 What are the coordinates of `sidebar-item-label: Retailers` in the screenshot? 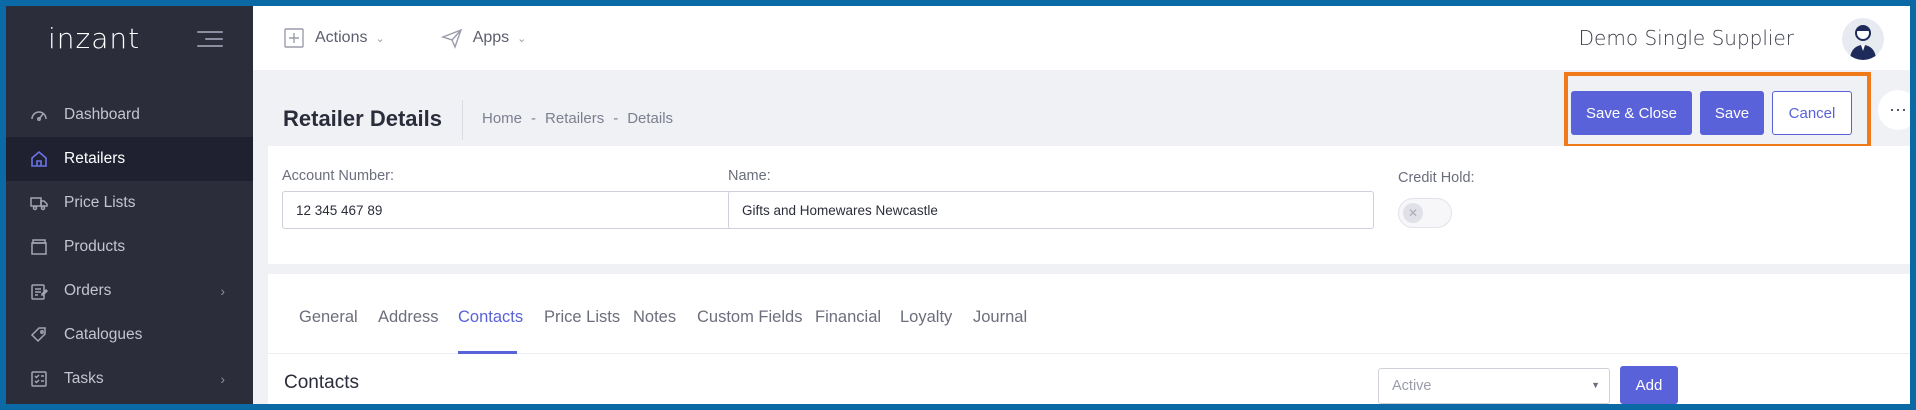 It's located at (95, 158).